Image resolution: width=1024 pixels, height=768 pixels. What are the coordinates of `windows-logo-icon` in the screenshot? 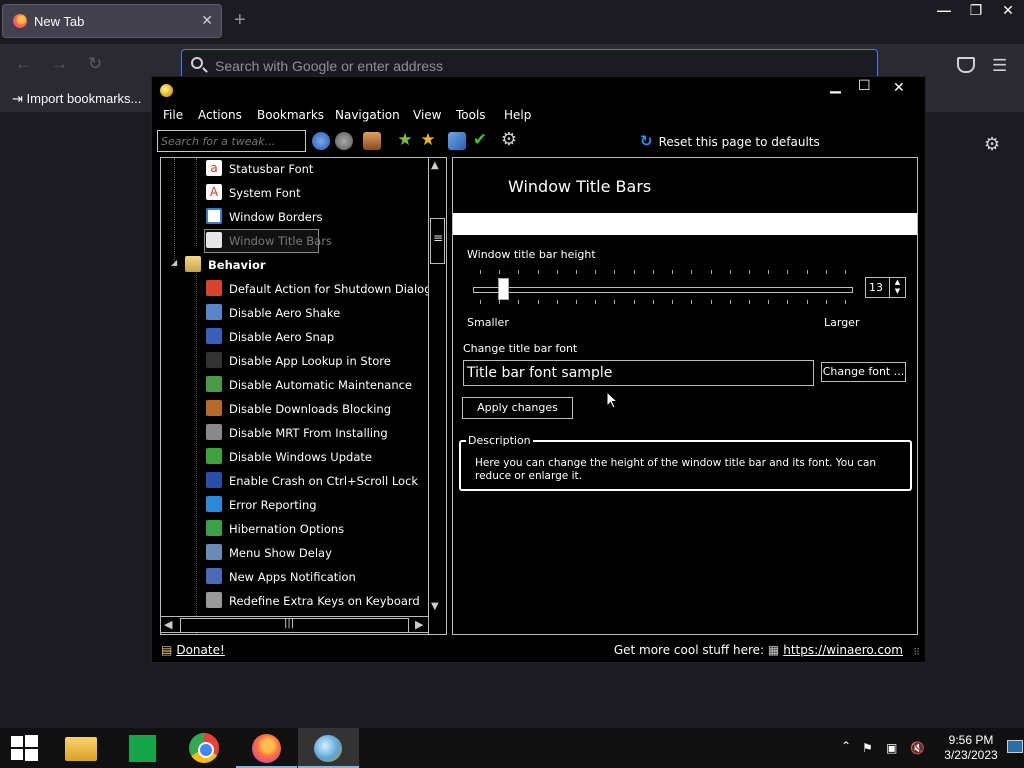 It's located at (17, 741).